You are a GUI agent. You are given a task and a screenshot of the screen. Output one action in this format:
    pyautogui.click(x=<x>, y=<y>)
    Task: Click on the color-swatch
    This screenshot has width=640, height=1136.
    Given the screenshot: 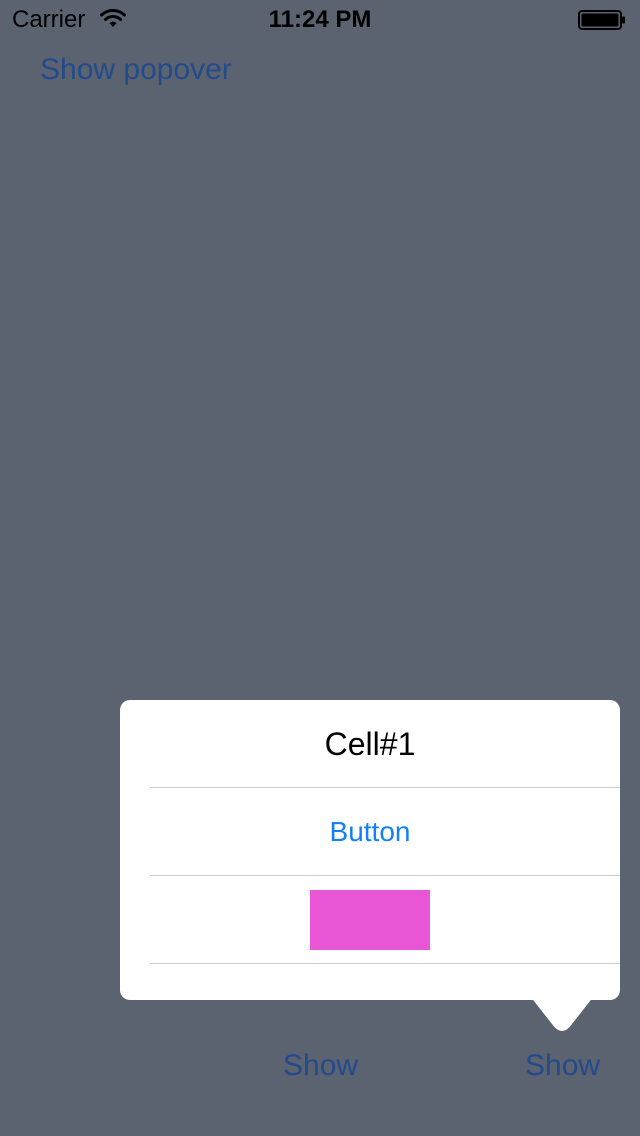 What is the action you would take?
    pyautogui.click(x=370, y=920)
    